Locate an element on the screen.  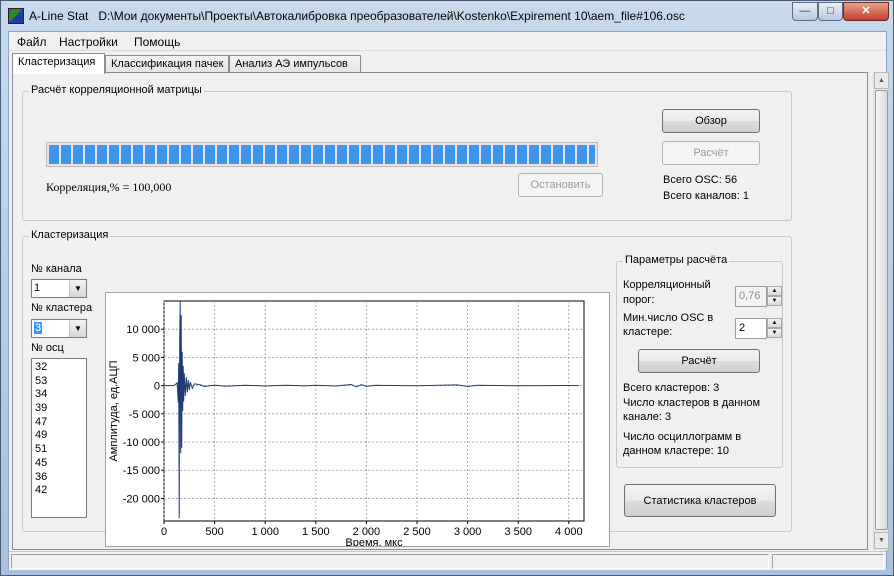
osc-list: 32 53 34 39 47 49 51 45 36 42 is located at coordinates (59, 428).